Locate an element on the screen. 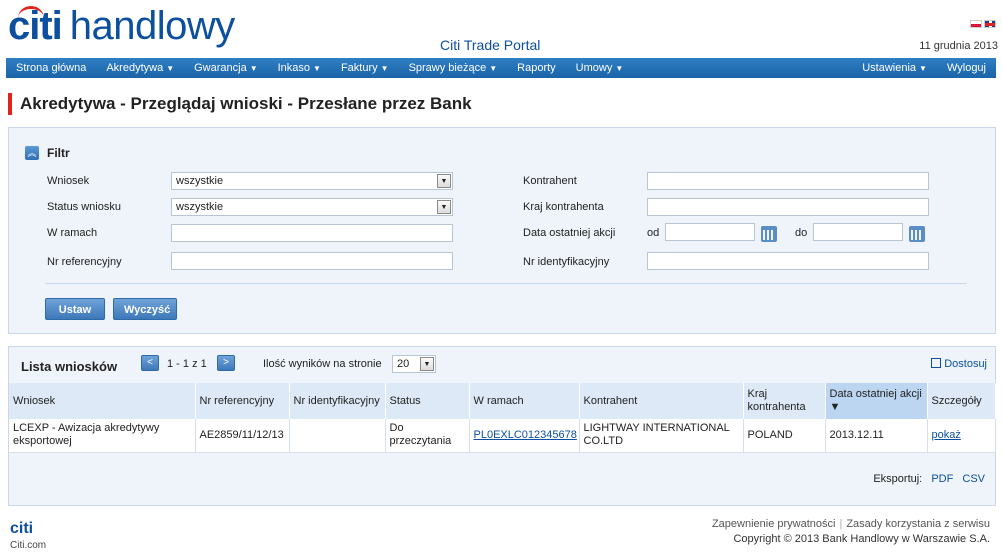 The height and width of the screenshot is (555, 1002). prev-page-button: < is located at coordinates (150, 363).